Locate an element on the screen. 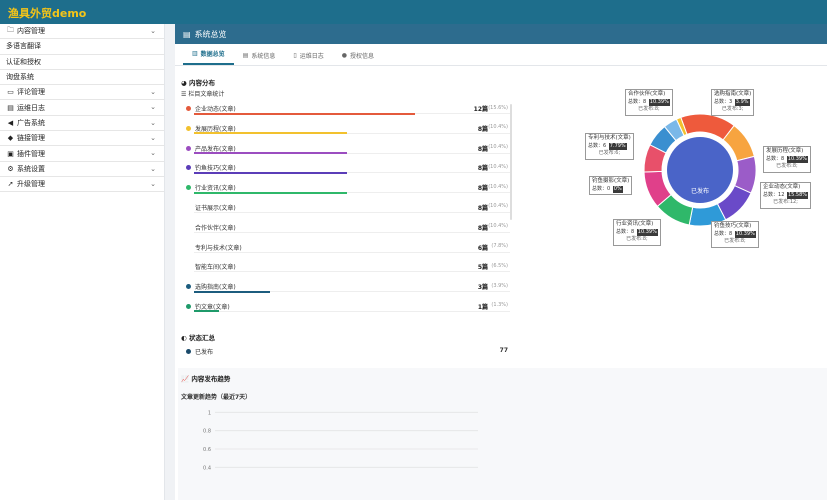  sidebar-item-1: 多语言翻译 is located at coordinates (82, 47).